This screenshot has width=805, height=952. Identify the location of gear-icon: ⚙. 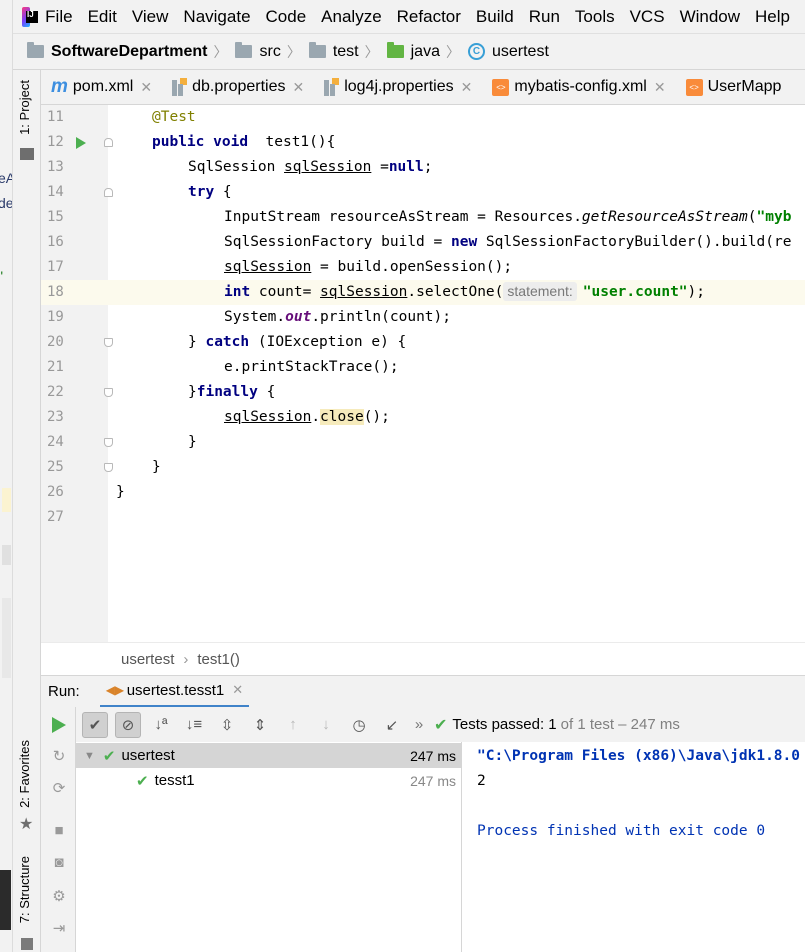
(59, 896).